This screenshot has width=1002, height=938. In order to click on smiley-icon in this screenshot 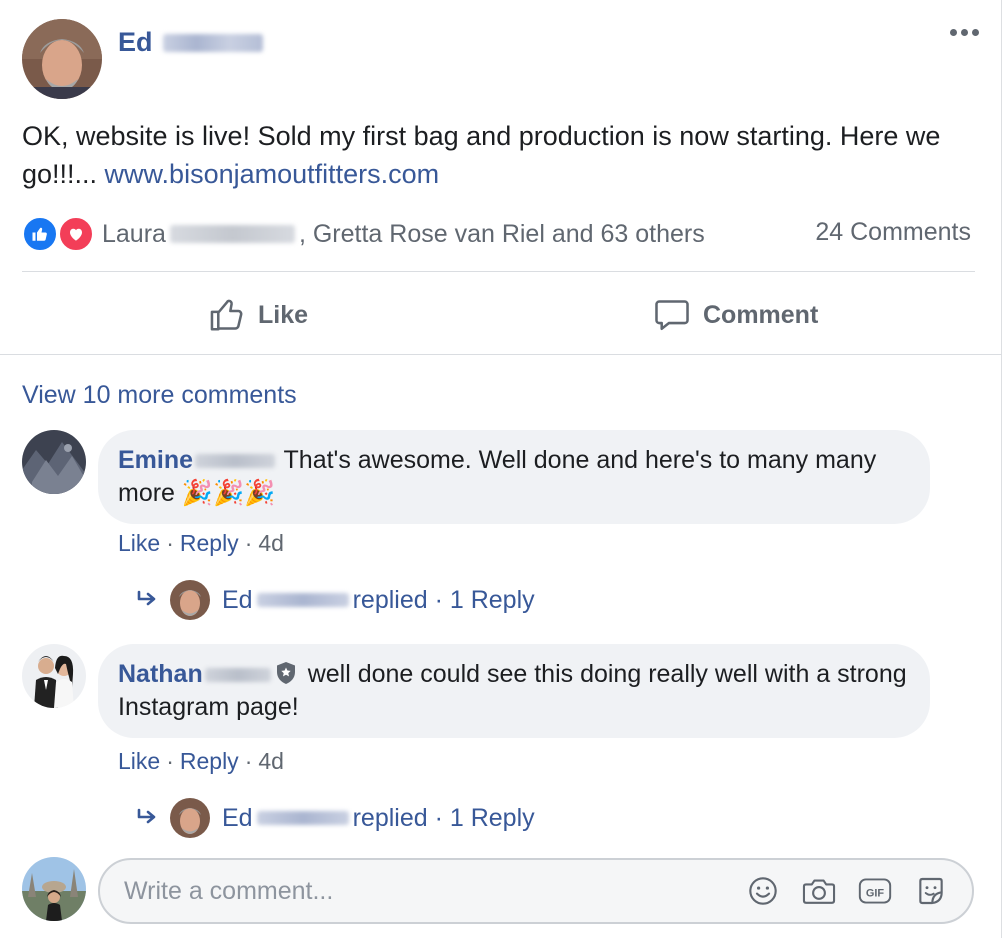, I will do `click(763, 891)`.